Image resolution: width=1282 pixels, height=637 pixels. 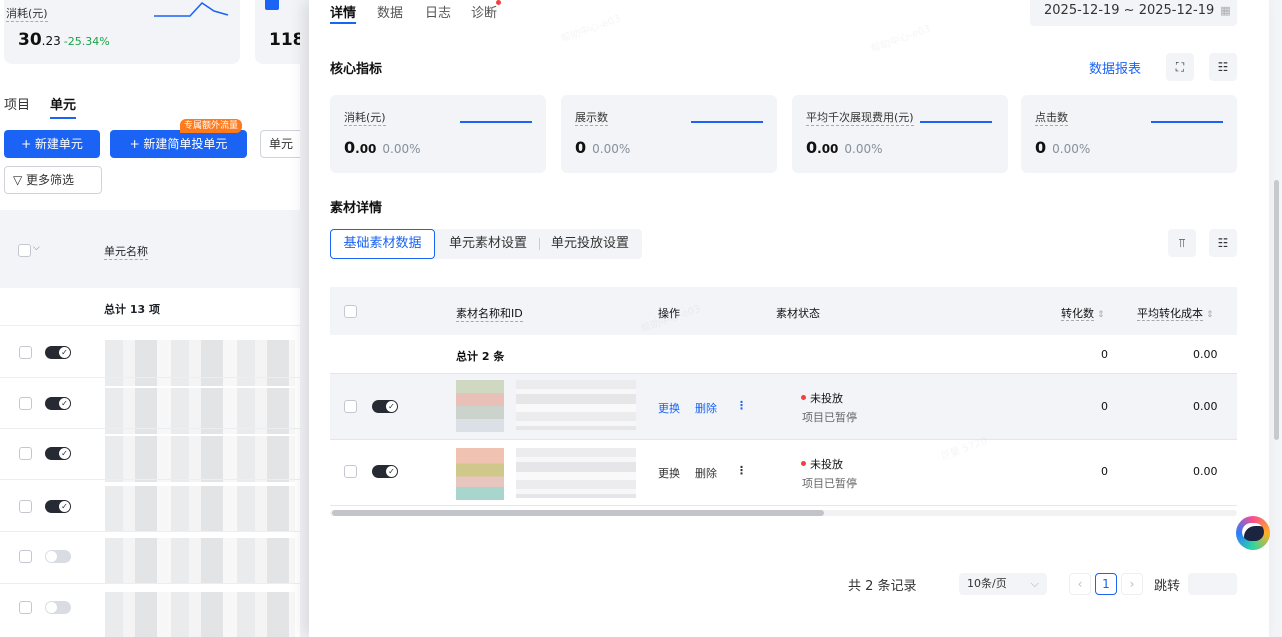 What do you see at coordinates (783, 354) in the screenshot?
I see `total-row: 总计 2 条 0 0.00` at bounding box center [783, 354].